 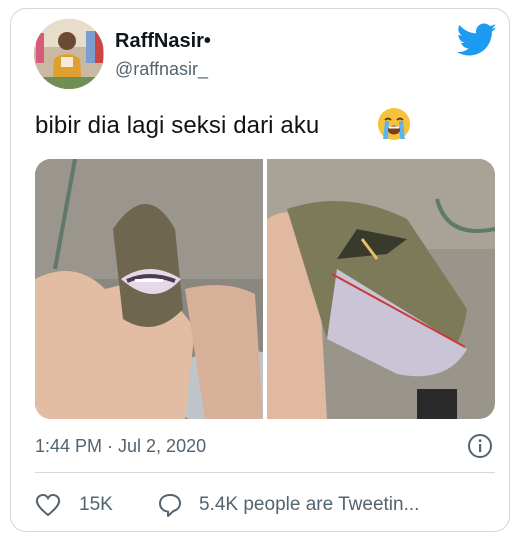 I want to click on heart-icon, so click(x=48, y=505).